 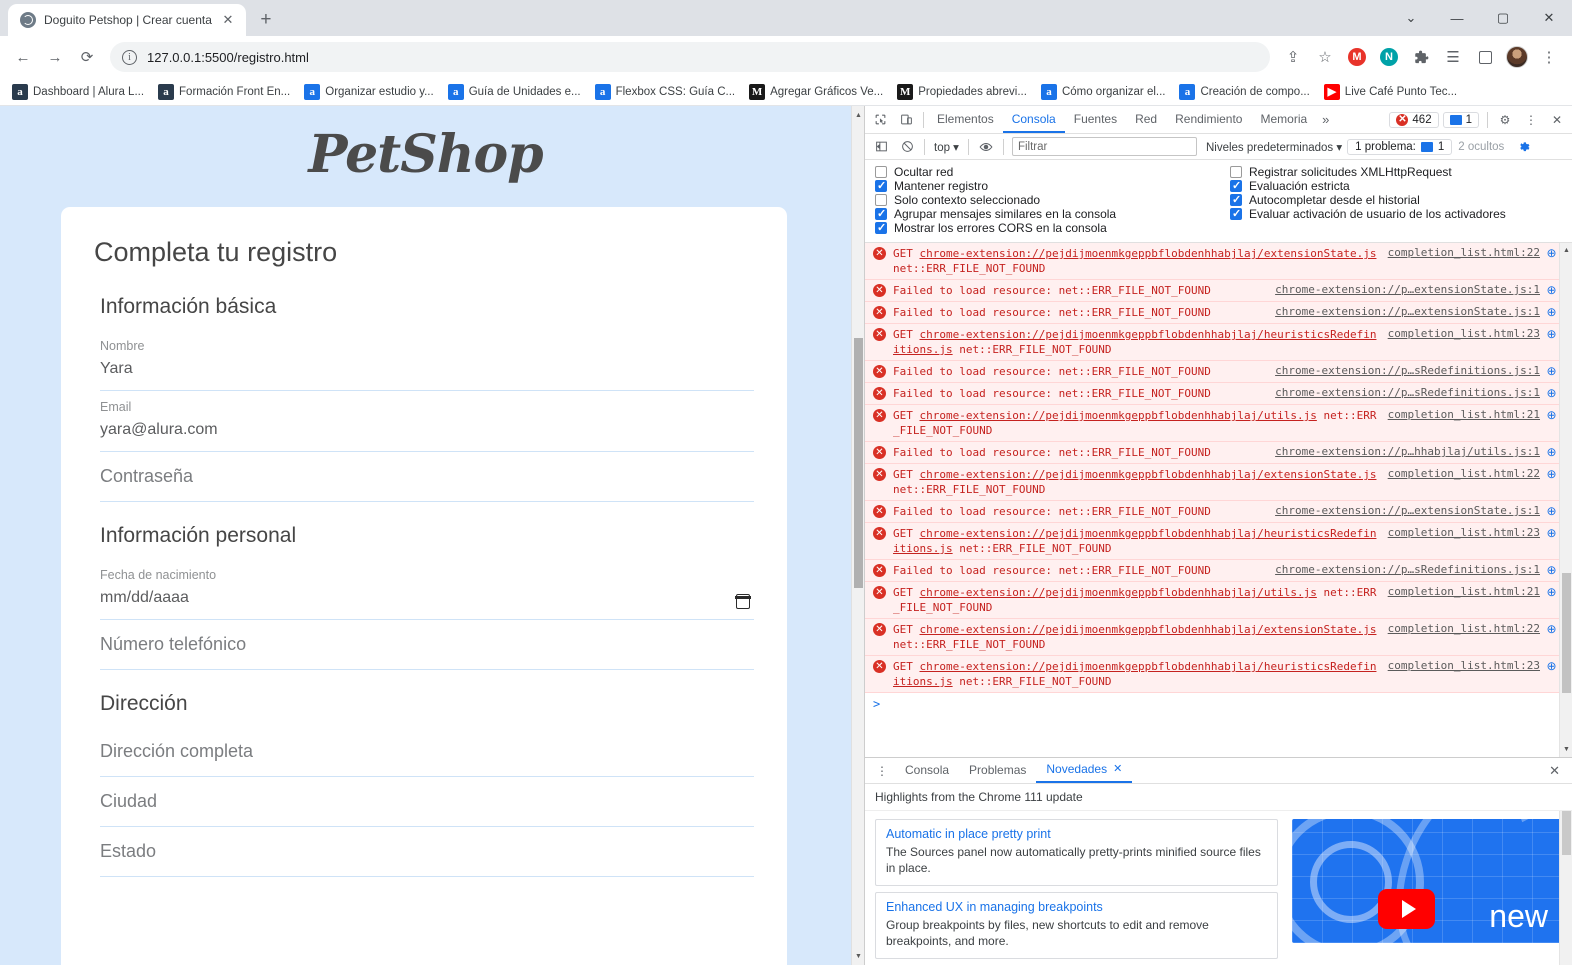 What do you see at coordinates (1565, 888) in the screenshot?
I see `drawer-scrollbar` at bounding box center [1565, 888].